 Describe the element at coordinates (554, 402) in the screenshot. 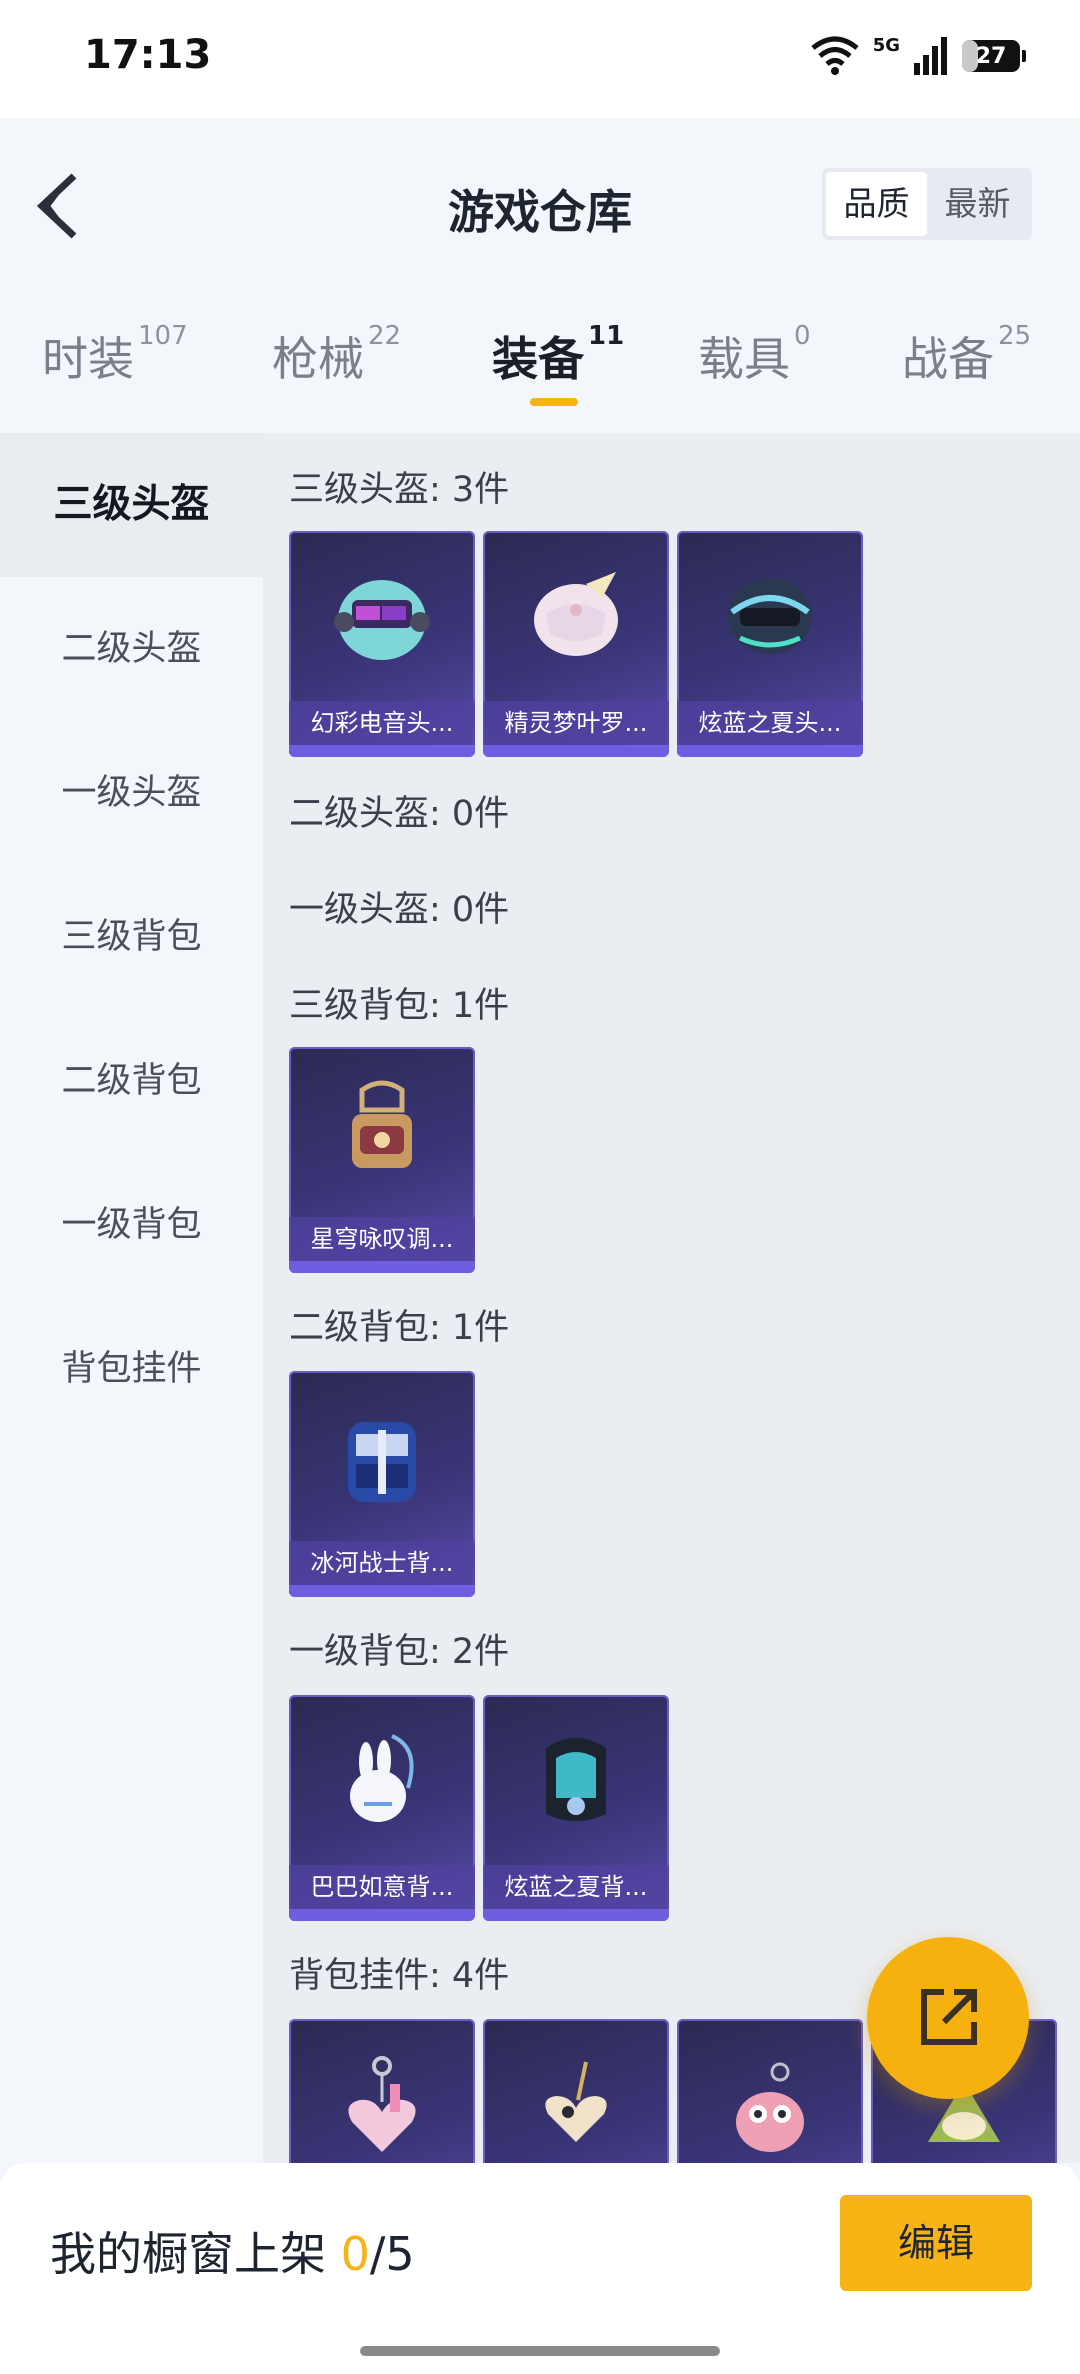

I see `active-tab-indicator` at that location.